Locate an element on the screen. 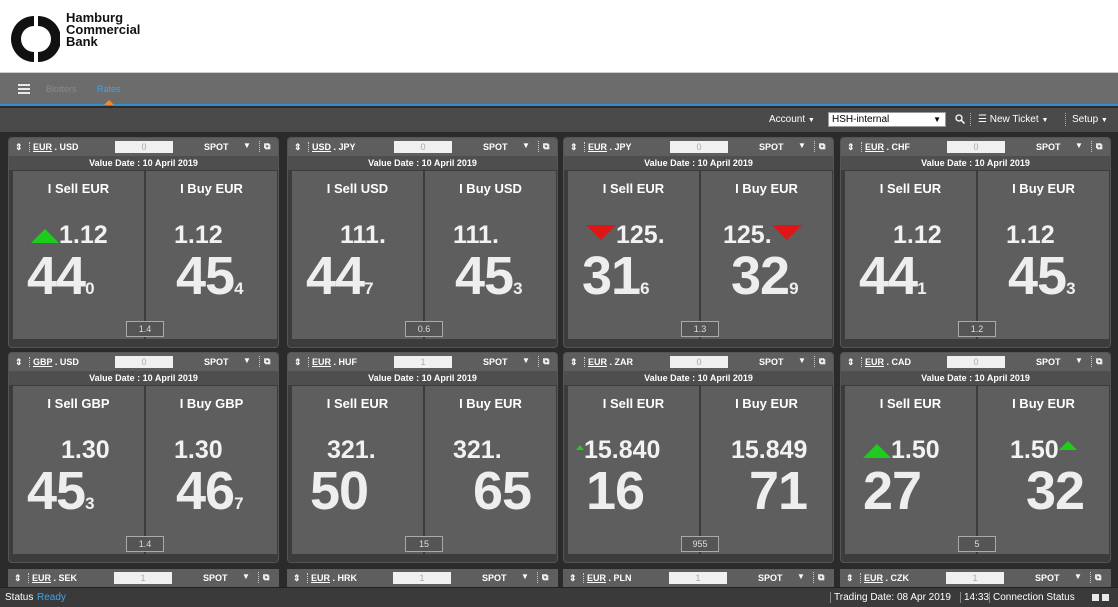 Image resolution: width=1118 pixels, height=607 pixels. currency-pair: EUR . CAD is located at coordinates (886, 362).